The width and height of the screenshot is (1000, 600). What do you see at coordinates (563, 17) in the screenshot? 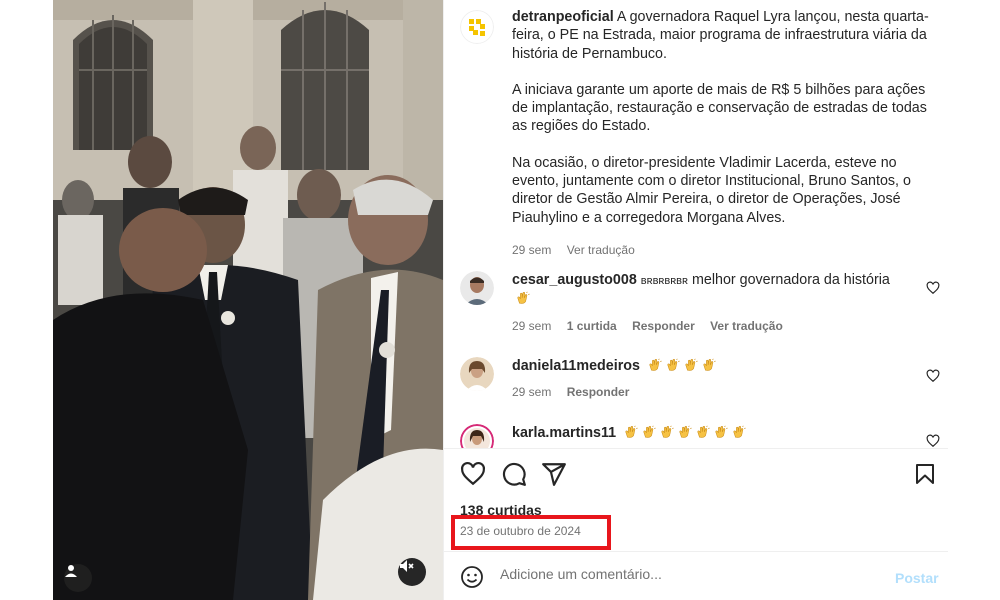
I see `post-username: detranpeoficial` at bounding box center [563, 17].